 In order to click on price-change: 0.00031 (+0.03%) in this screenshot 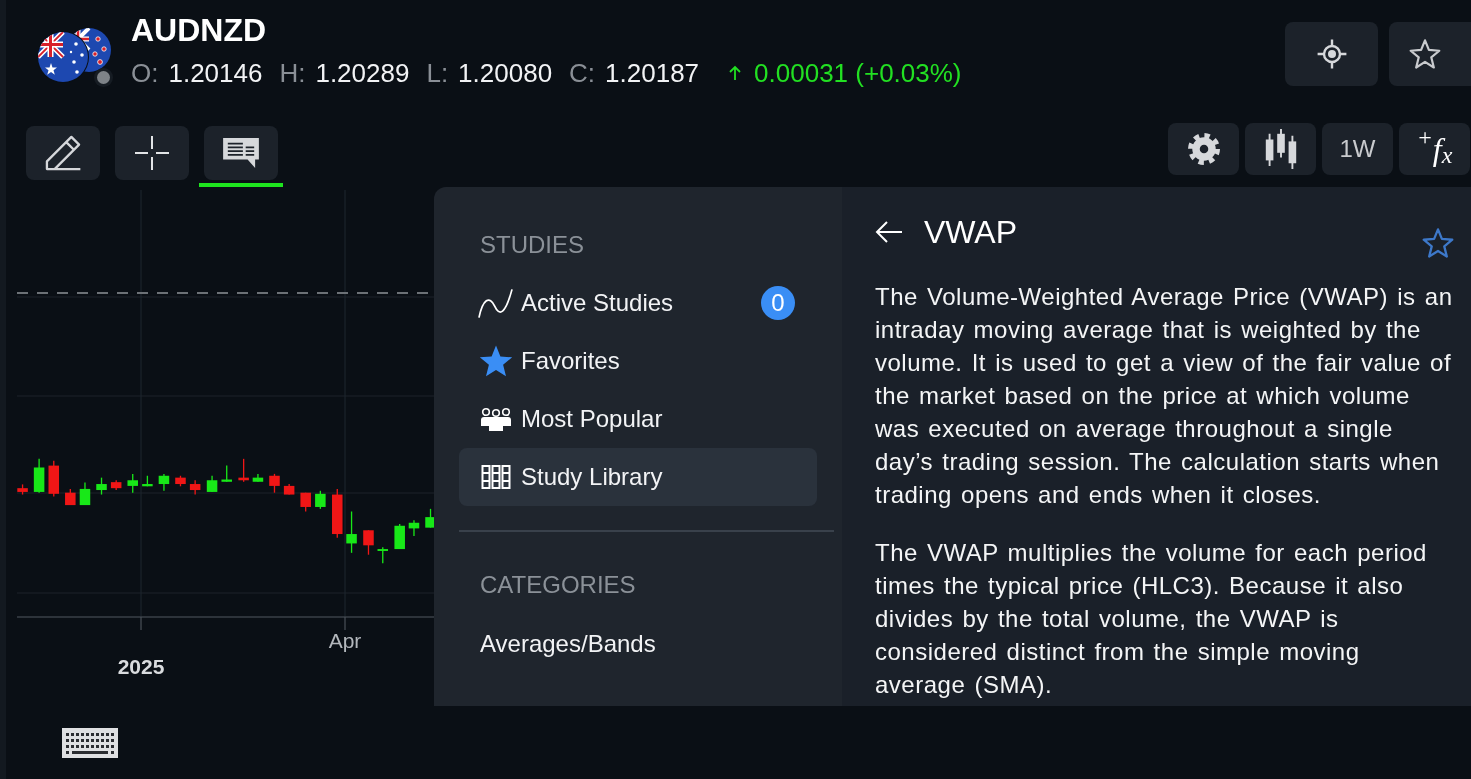, I will do `click(858, 73)`.